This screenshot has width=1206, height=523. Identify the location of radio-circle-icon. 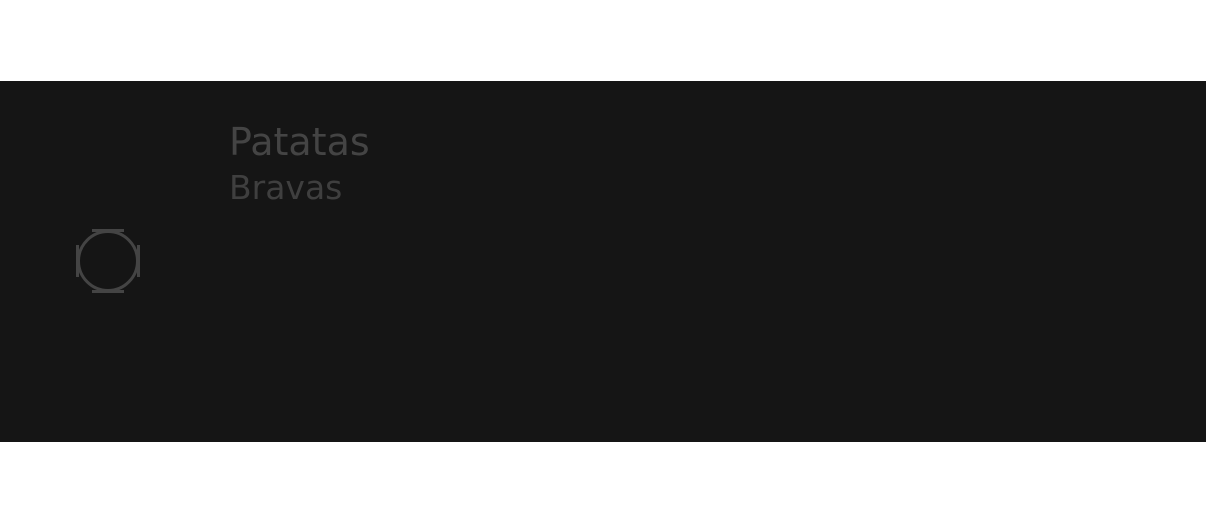
(108, 261).